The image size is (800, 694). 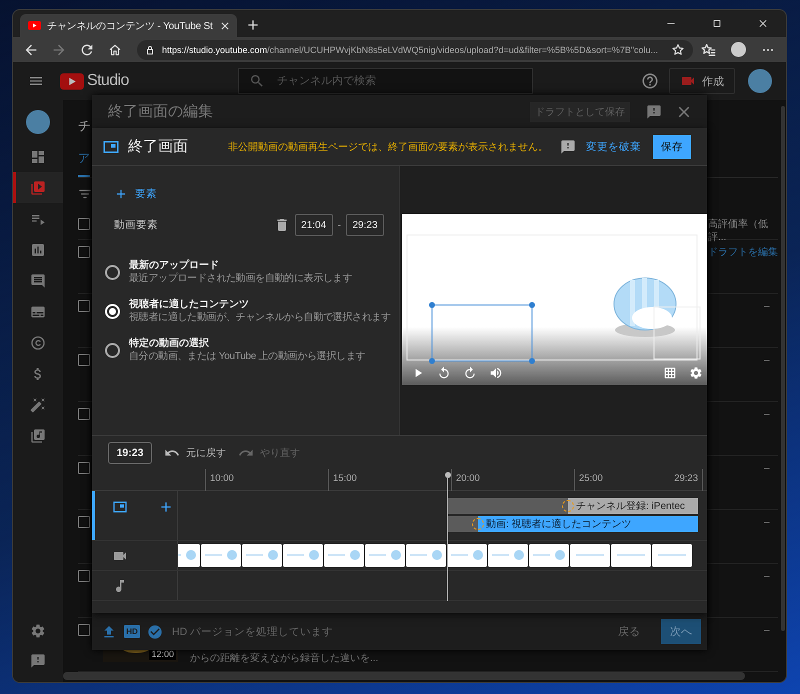 I want to click on close-icon, so click(x=224, y=26).